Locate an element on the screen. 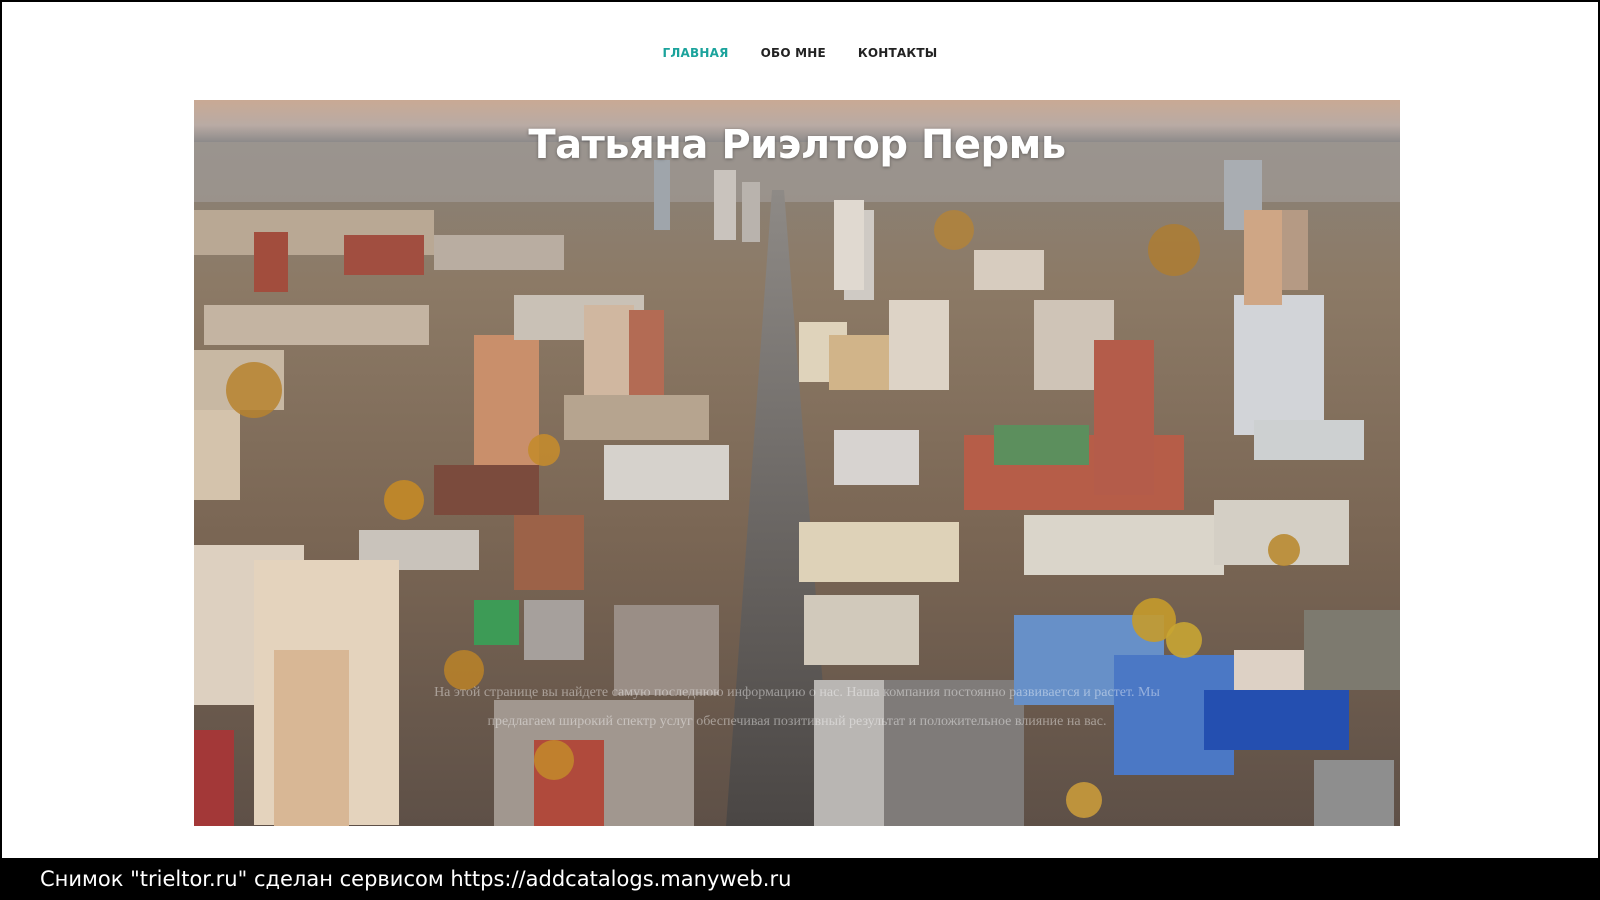 The image size is (1600, 900). nav-about: ОБО МНЕ is located at coordinates (793, 53).